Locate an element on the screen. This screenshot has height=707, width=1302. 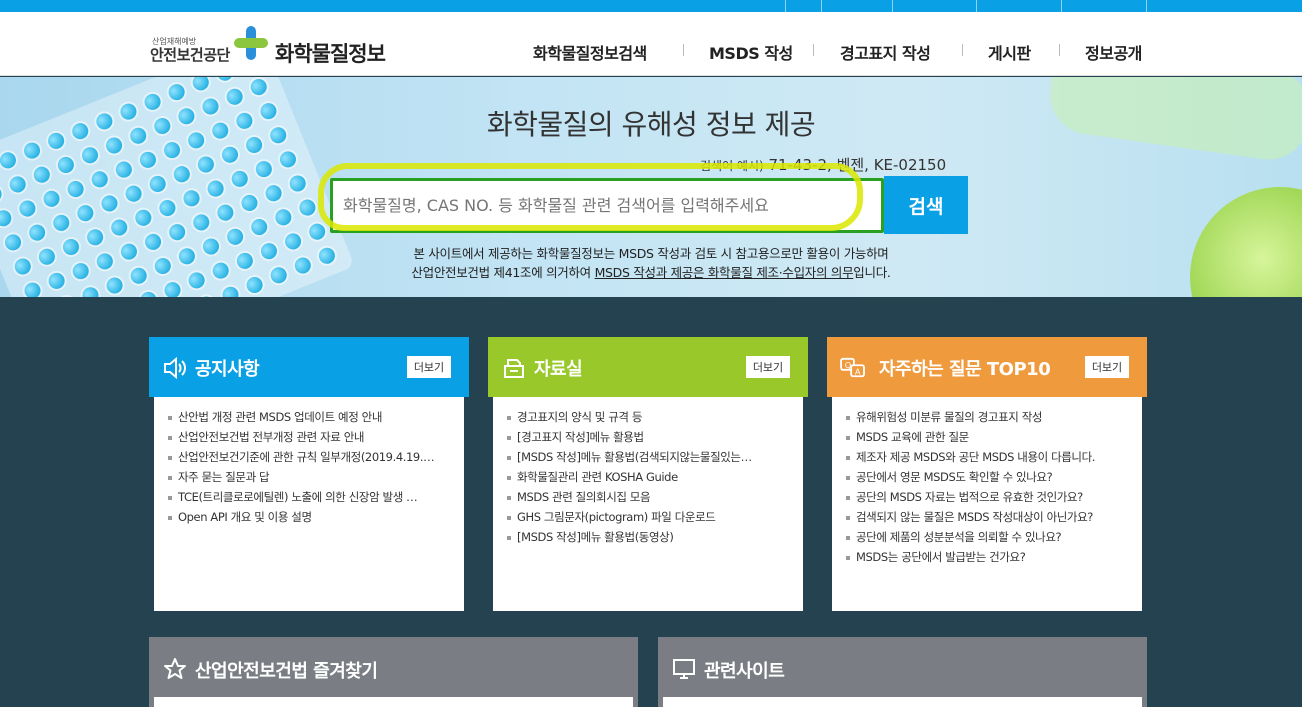
notice-duty-link: MSDS 작성과 제공은 화학물질 제조·수입자의 의무 is located at coordinates (724, 272).